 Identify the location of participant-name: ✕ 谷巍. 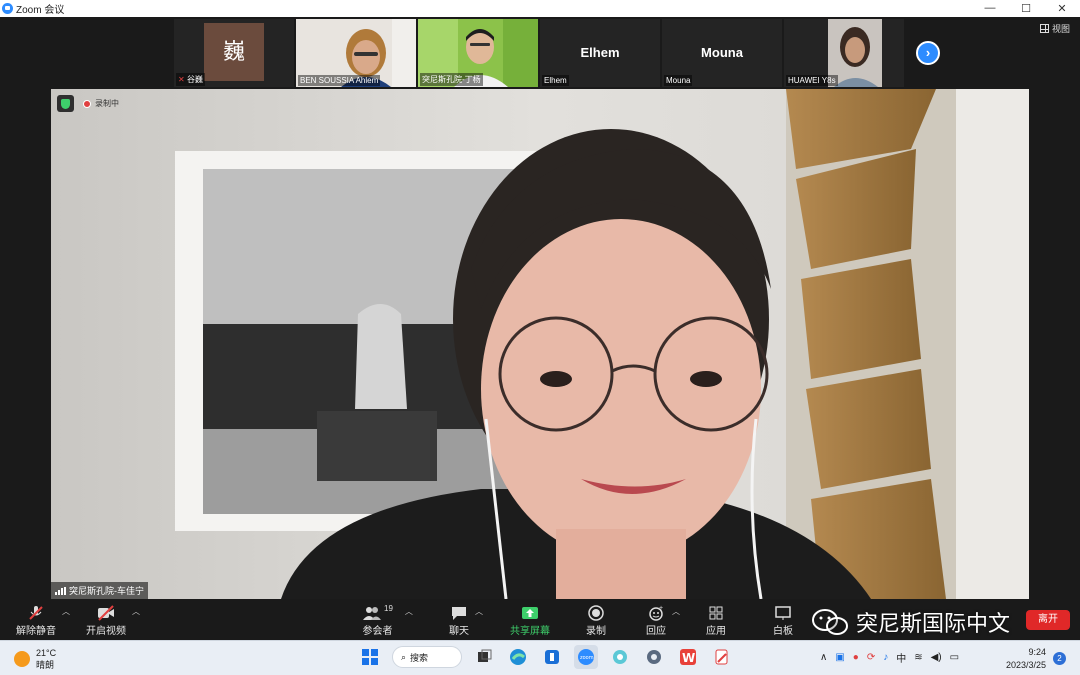
(190, 79).